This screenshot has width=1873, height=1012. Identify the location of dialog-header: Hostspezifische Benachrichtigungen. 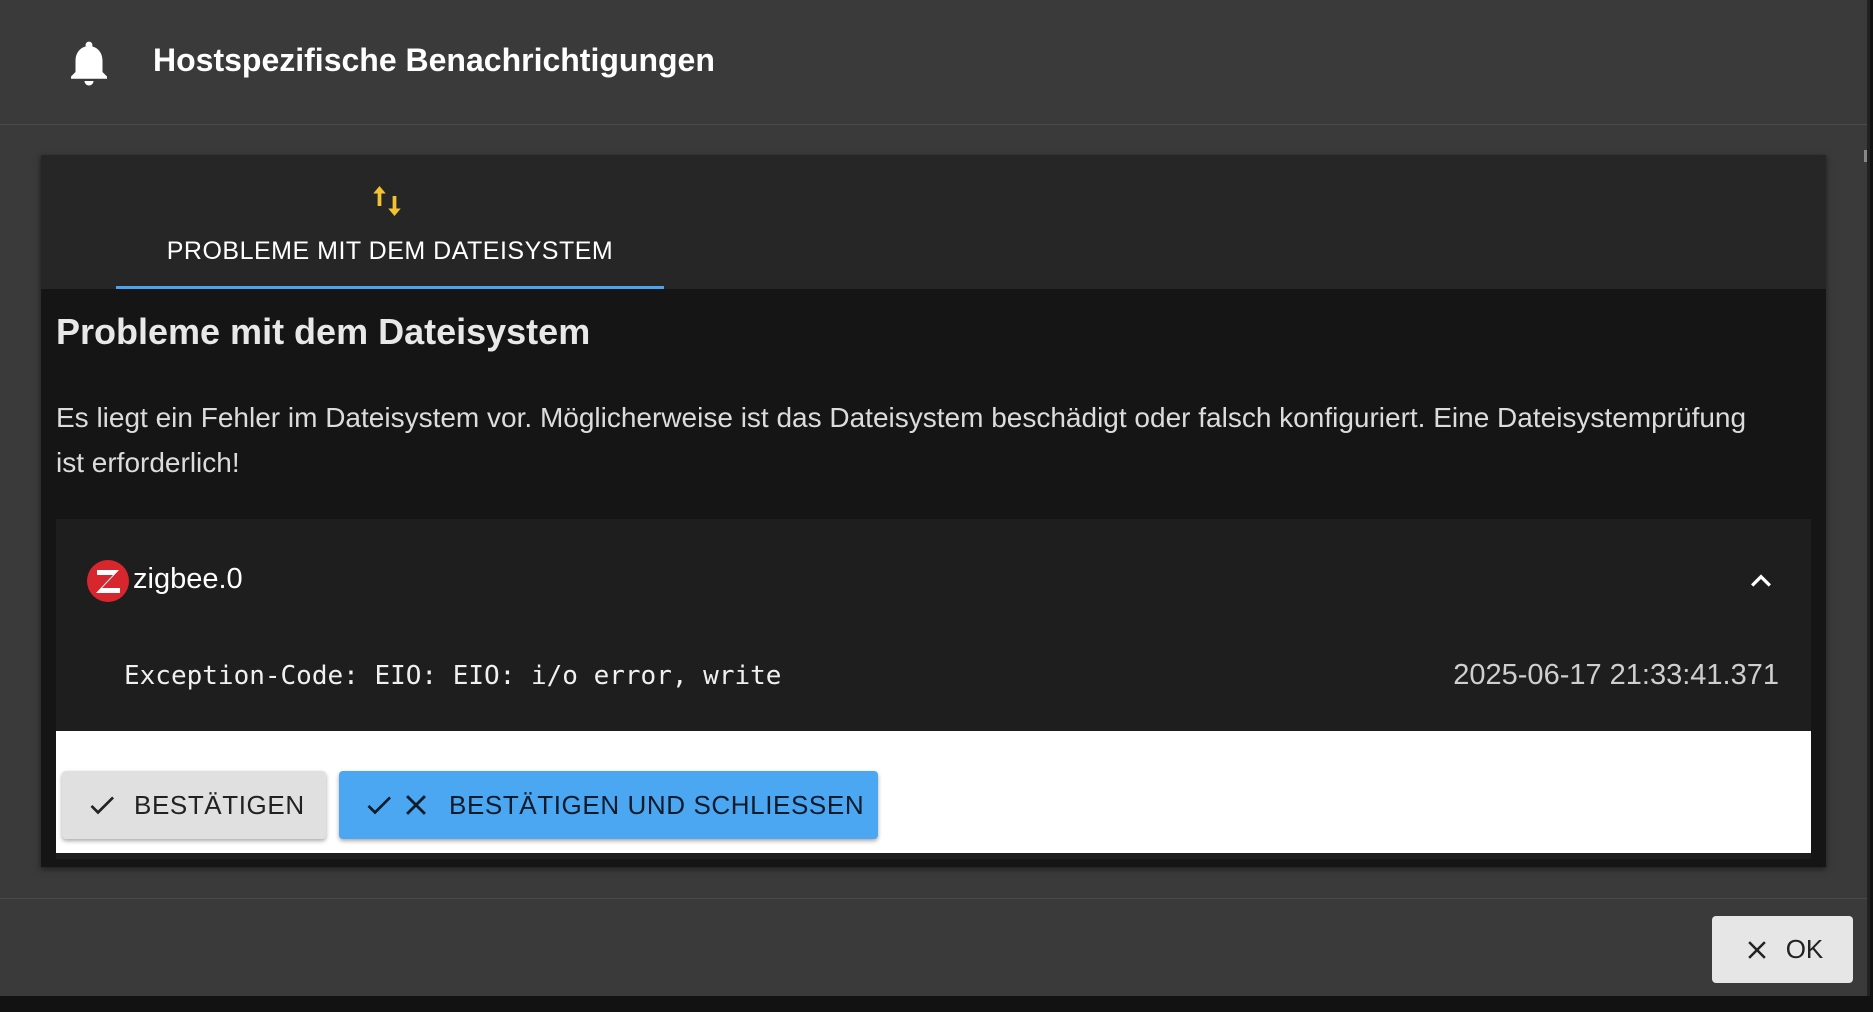
(933, 62).